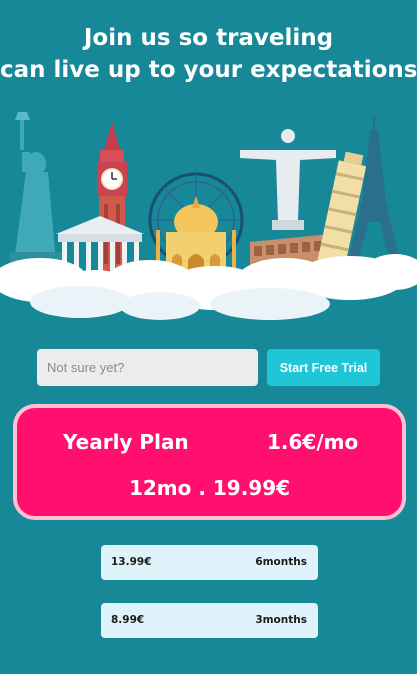  What do you see at coordinates (128, 620) in the screenshot?
I see `plan-option-price: 8.99€` at bounding box center [128, 620].